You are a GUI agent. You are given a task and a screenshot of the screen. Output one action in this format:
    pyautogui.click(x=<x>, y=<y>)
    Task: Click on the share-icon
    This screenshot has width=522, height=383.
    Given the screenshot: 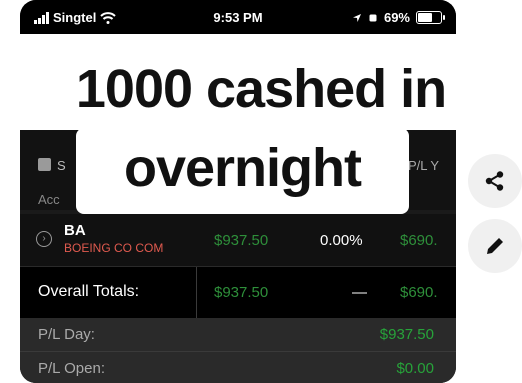 What is the action you would take?
    pyautogui.click(x=494, y=181)
    